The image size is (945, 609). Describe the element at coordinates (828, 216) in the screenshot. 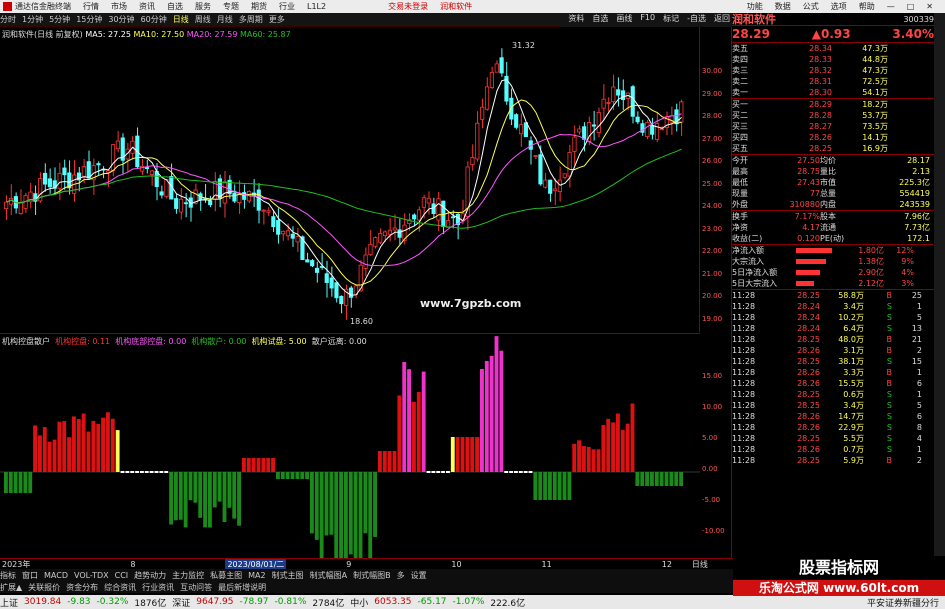

I see `stat-cell: 股本` at that location.